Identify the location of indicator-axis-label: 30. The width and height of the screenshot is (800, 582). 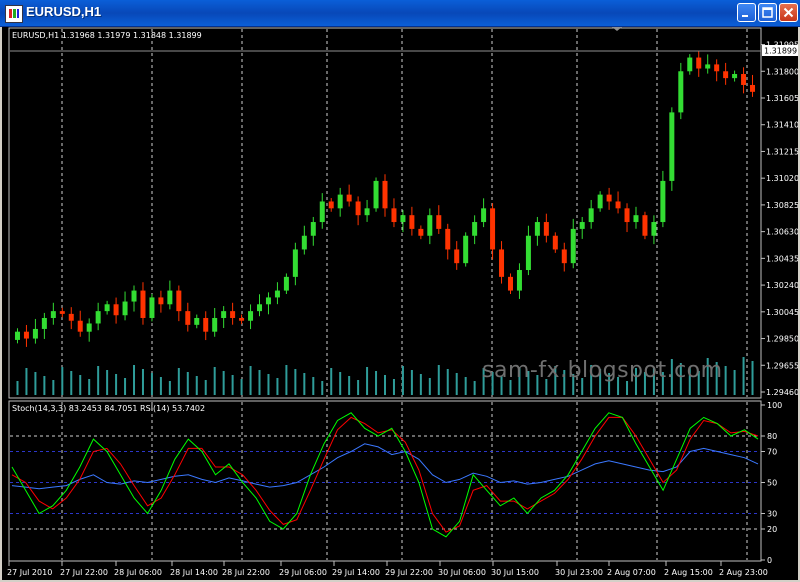
(772, 514).